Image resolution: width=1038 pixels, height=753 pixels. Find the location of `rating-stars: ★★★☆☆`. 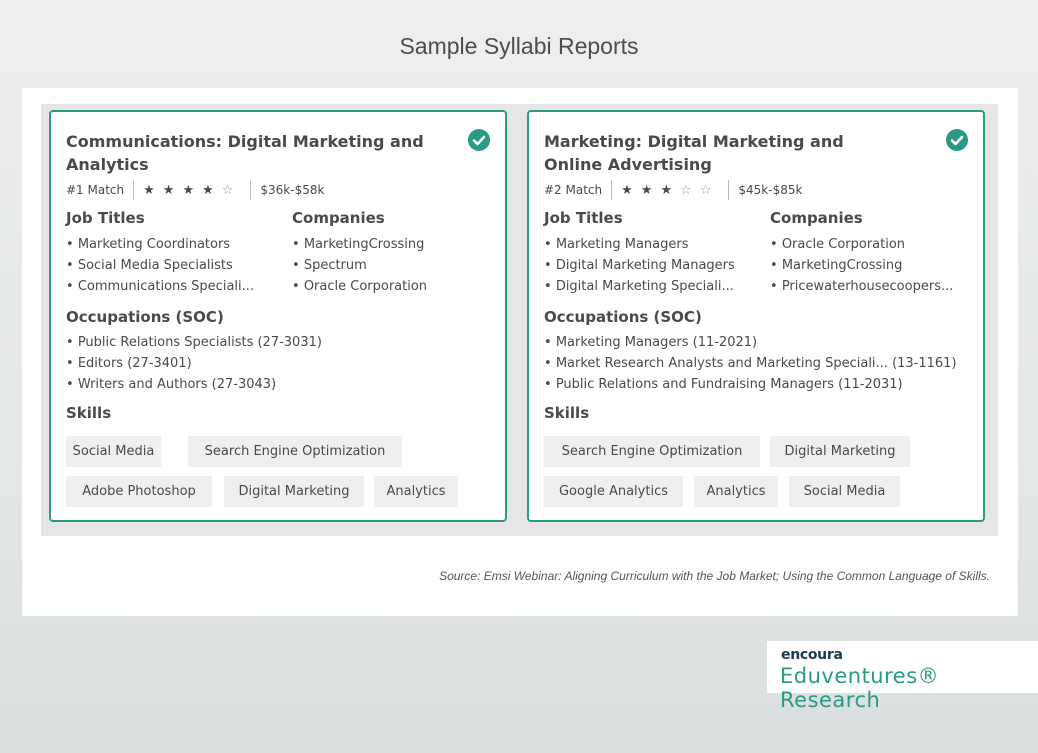

rating-stars: ★★★☆☆ is located at coordinates (670, 190).